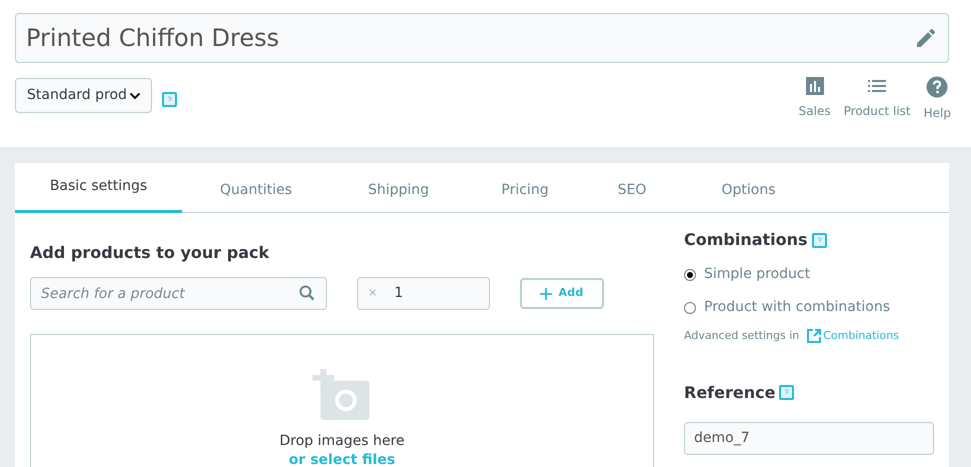 The height and width of the screenshot is (467, 971). What do you see at coordinates (546, 294) in the screenshot?
I see `plus-icon` at bounding box center [546, 294].